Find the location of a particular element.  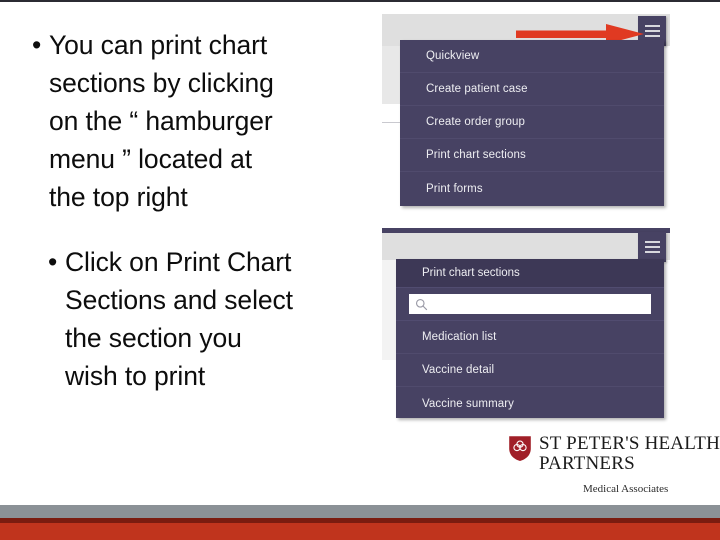

search-row is located at coordinates (530, 304).